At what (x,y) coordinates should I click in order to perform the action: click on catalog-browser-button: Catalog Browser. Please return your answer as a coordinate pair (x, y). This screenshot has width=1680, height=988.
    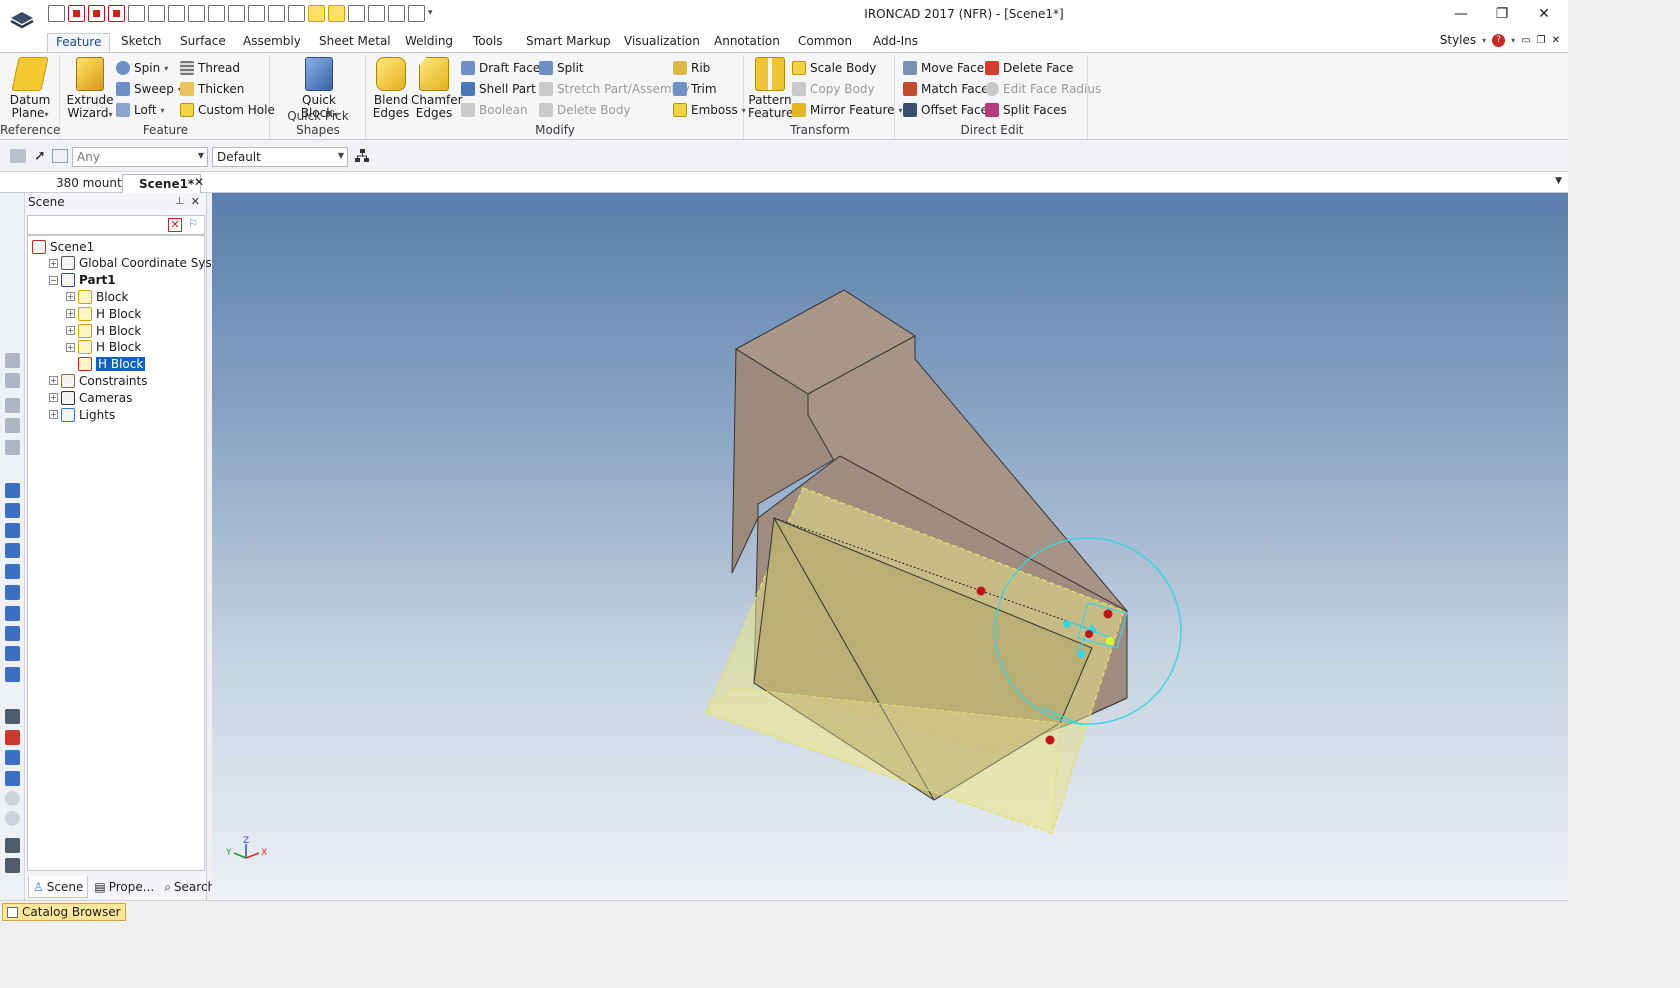
    Looking at the image, I should click on (64, 912).